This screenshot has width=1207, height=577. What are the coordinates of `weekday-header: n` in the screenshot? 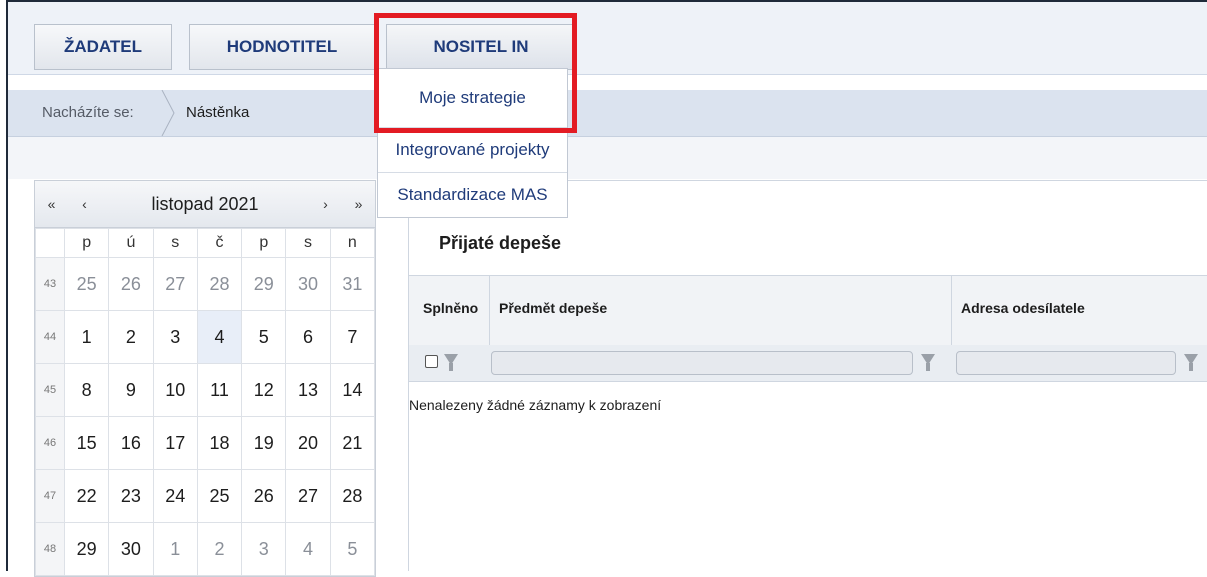 It's located at (352, 243).